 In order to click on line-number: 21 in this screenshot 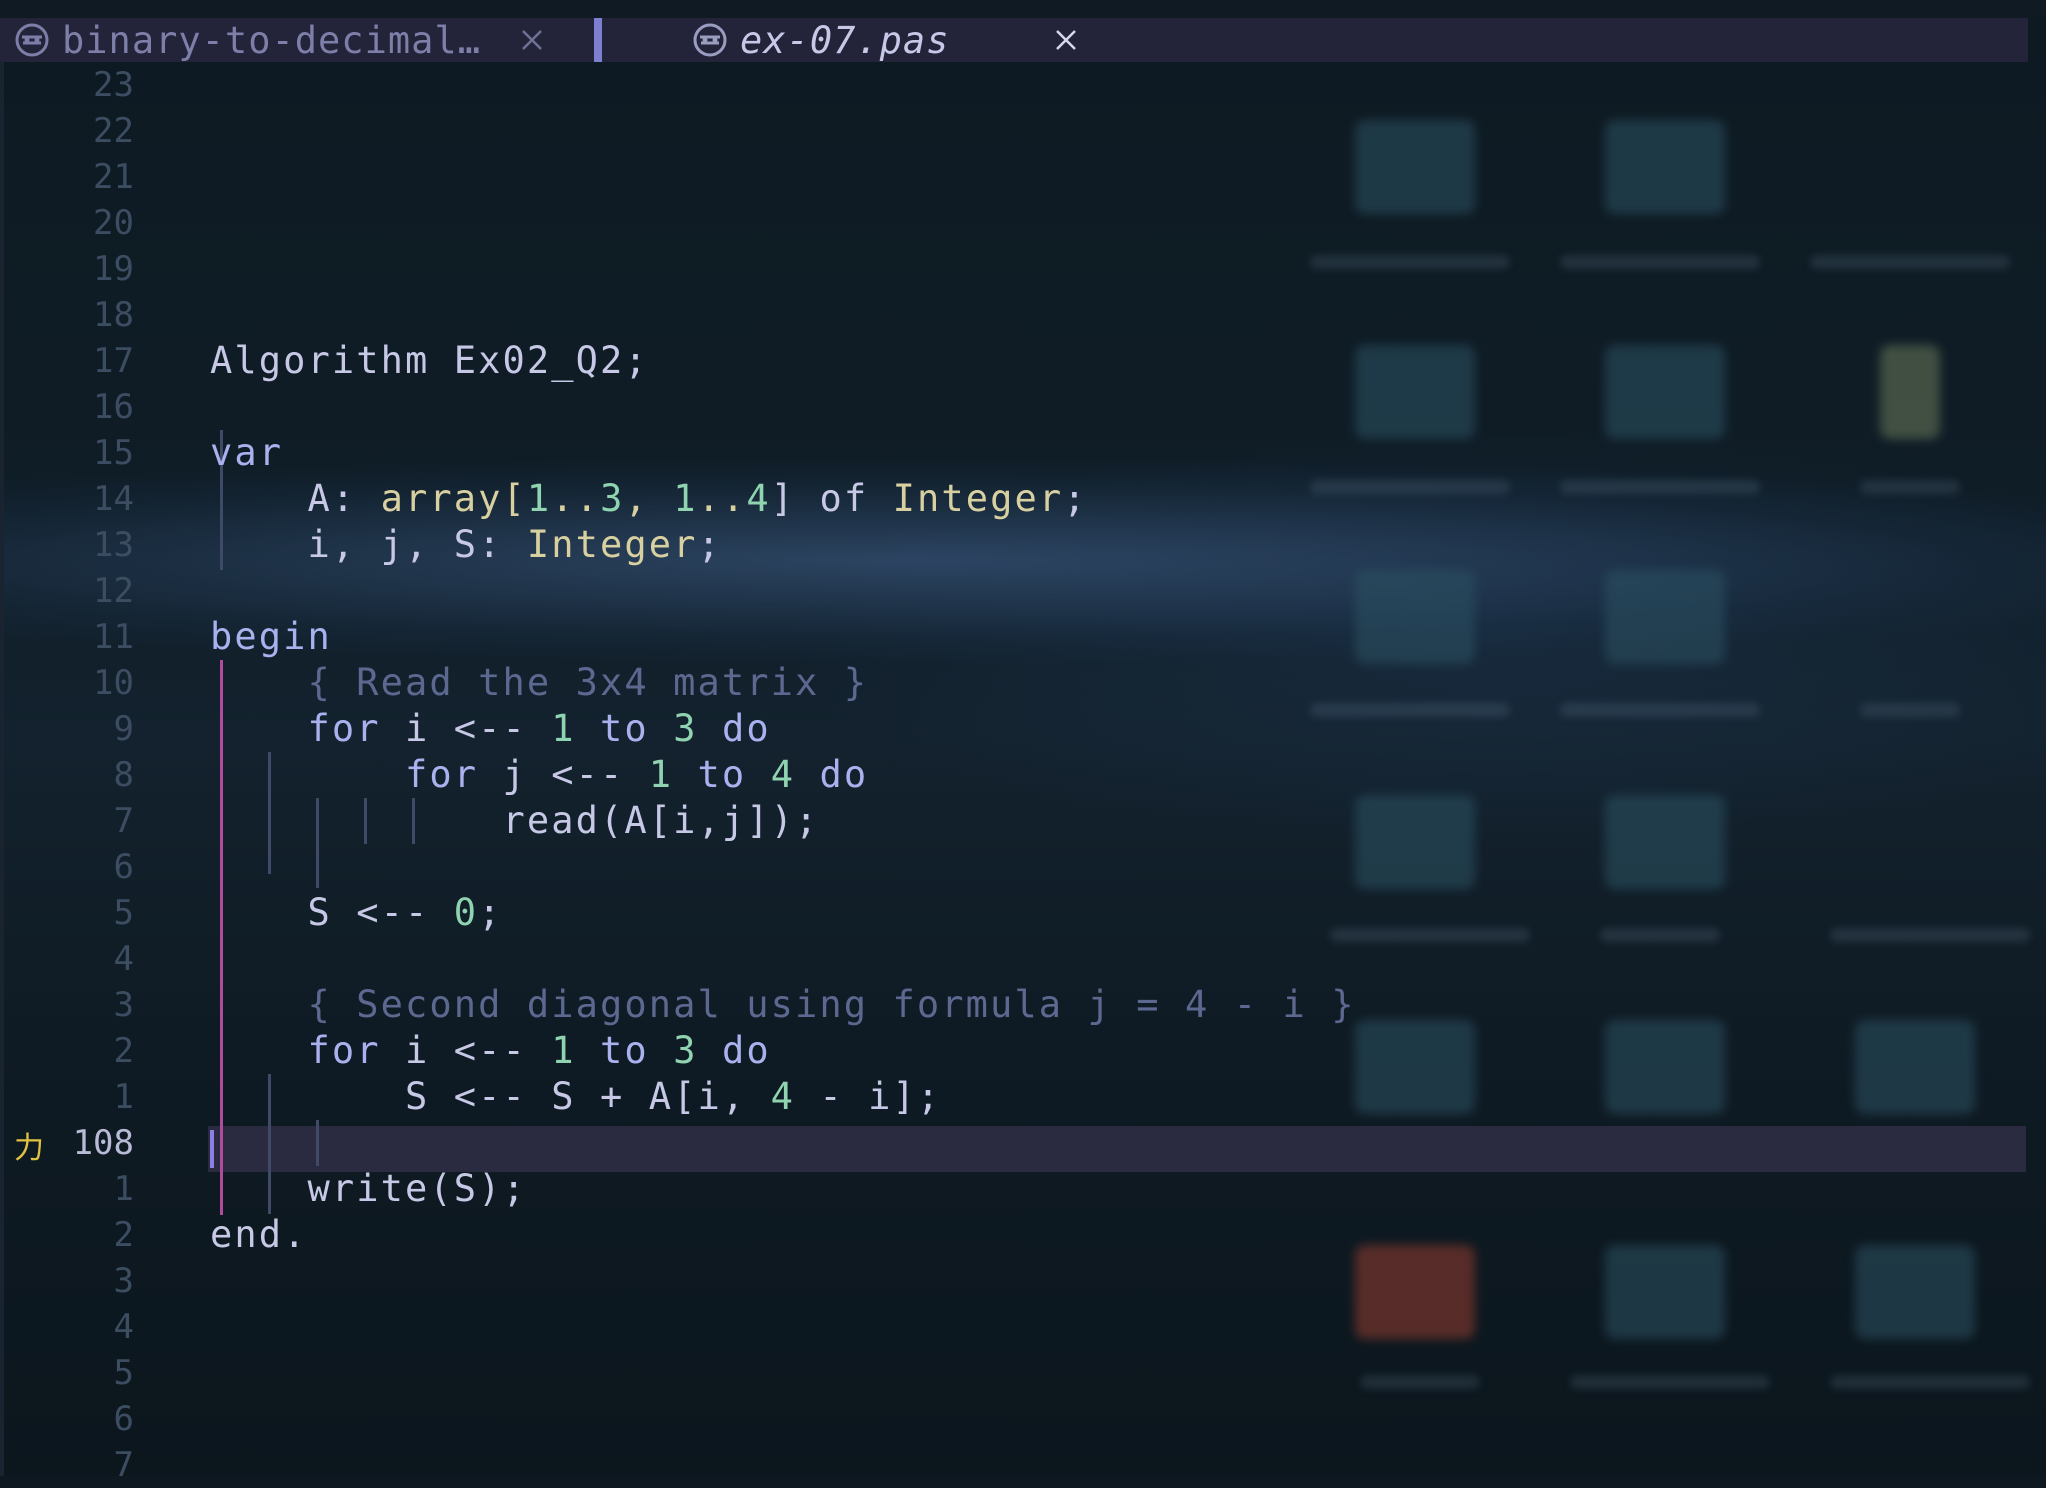, I will do `click(113, 177)`.